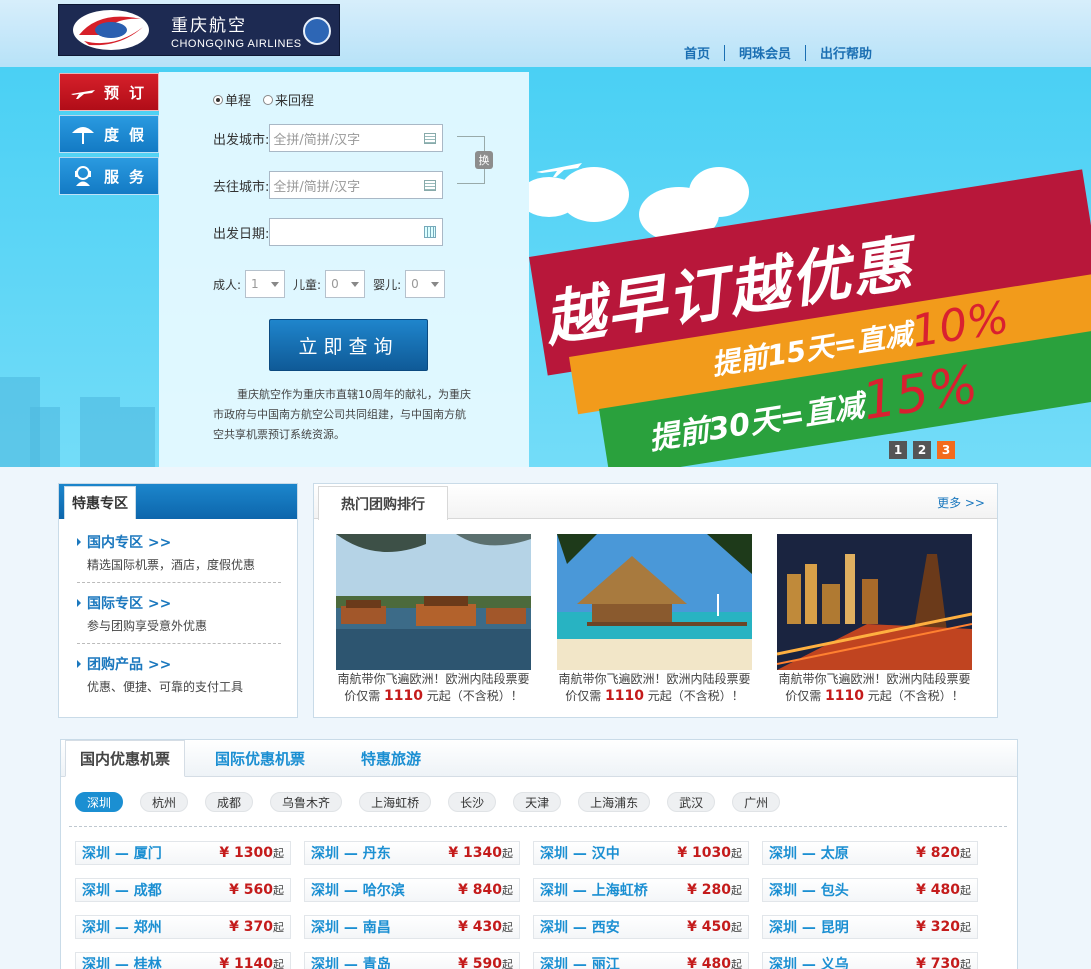 The height and width of the screenshot is (969, 1091). Describe the element at coordinates (265, 284) in the screenshot. I see `adult-count-select: 1` at that location.